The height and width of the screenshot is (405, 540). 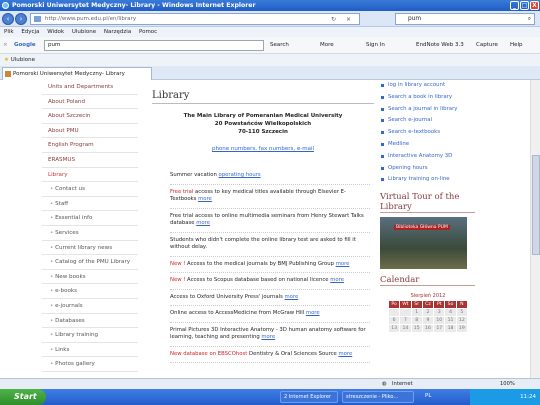 I want to click on calendar-day: 12, so click(x=462, y=321).